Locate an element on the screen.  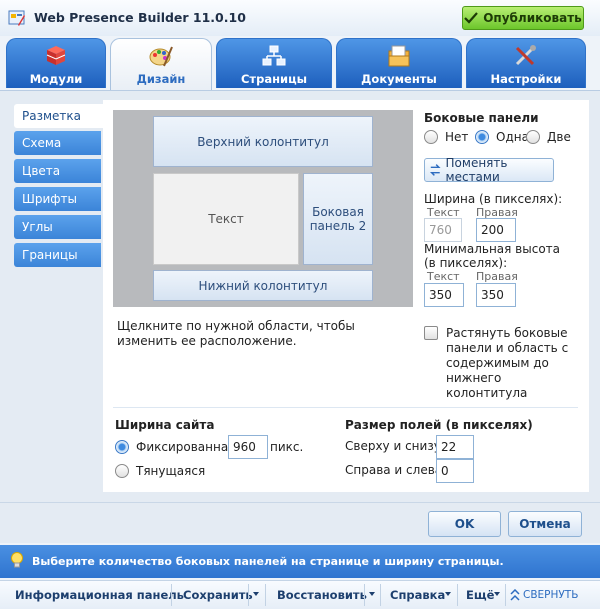
tab-pages: Страницы is located at coordinates (274, 63).